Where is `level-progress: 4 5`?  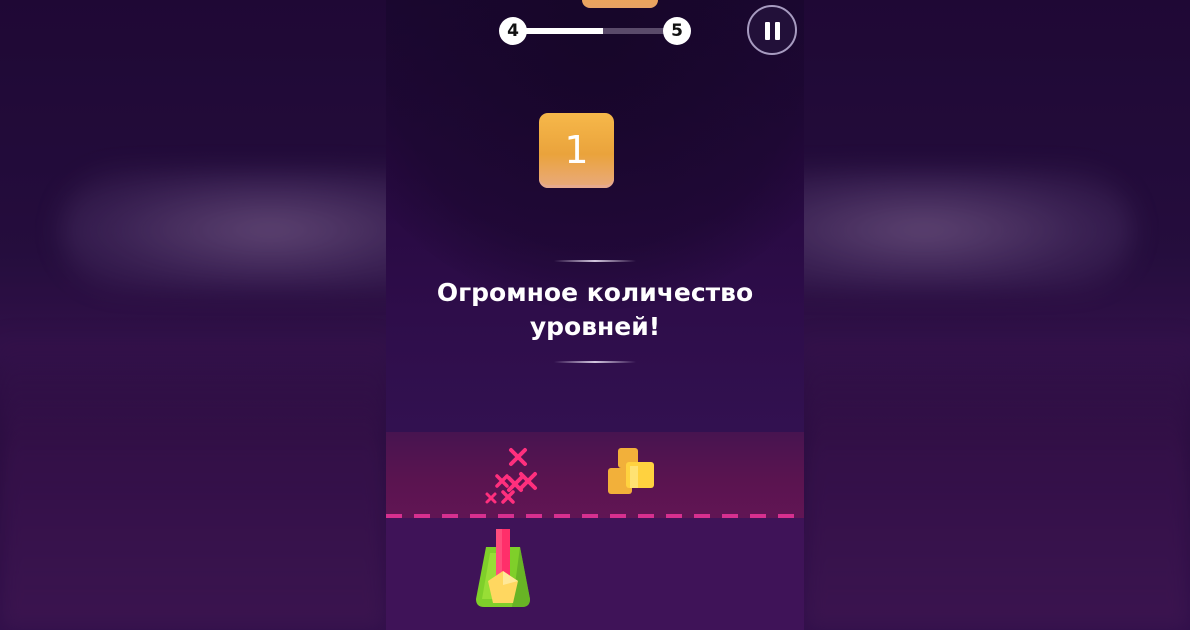 level-progress: 4 5 is located at coordinates (595, 31).